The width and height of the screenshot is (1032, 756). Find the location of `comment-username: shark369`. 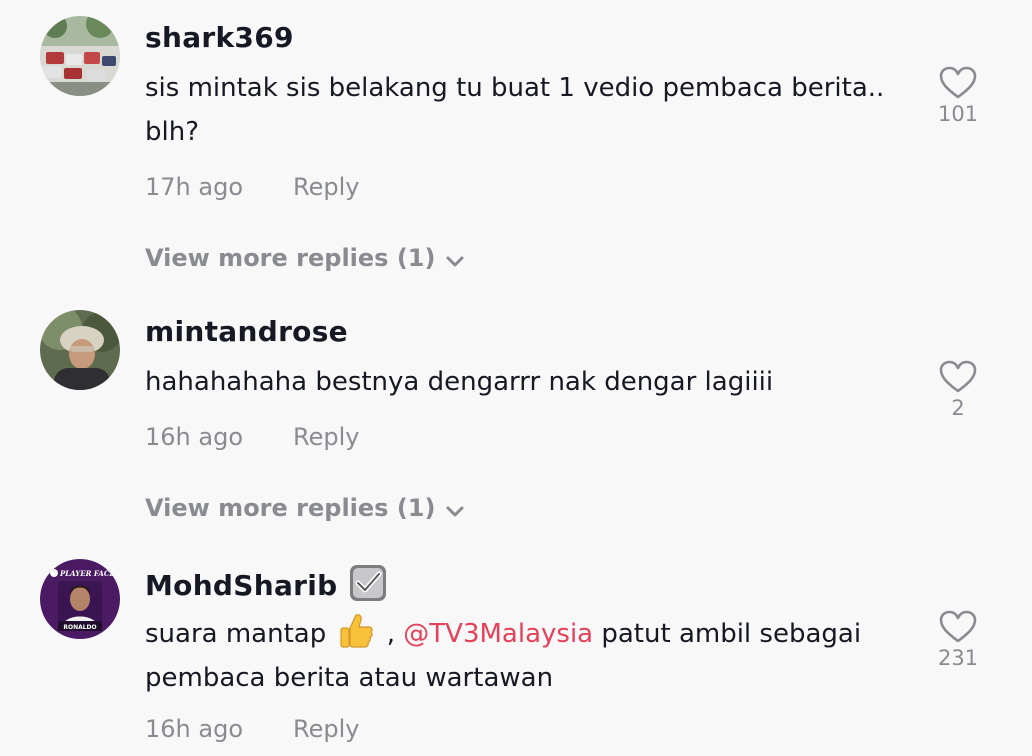

comment-username: shark369 is located at coordinates (219, 38).